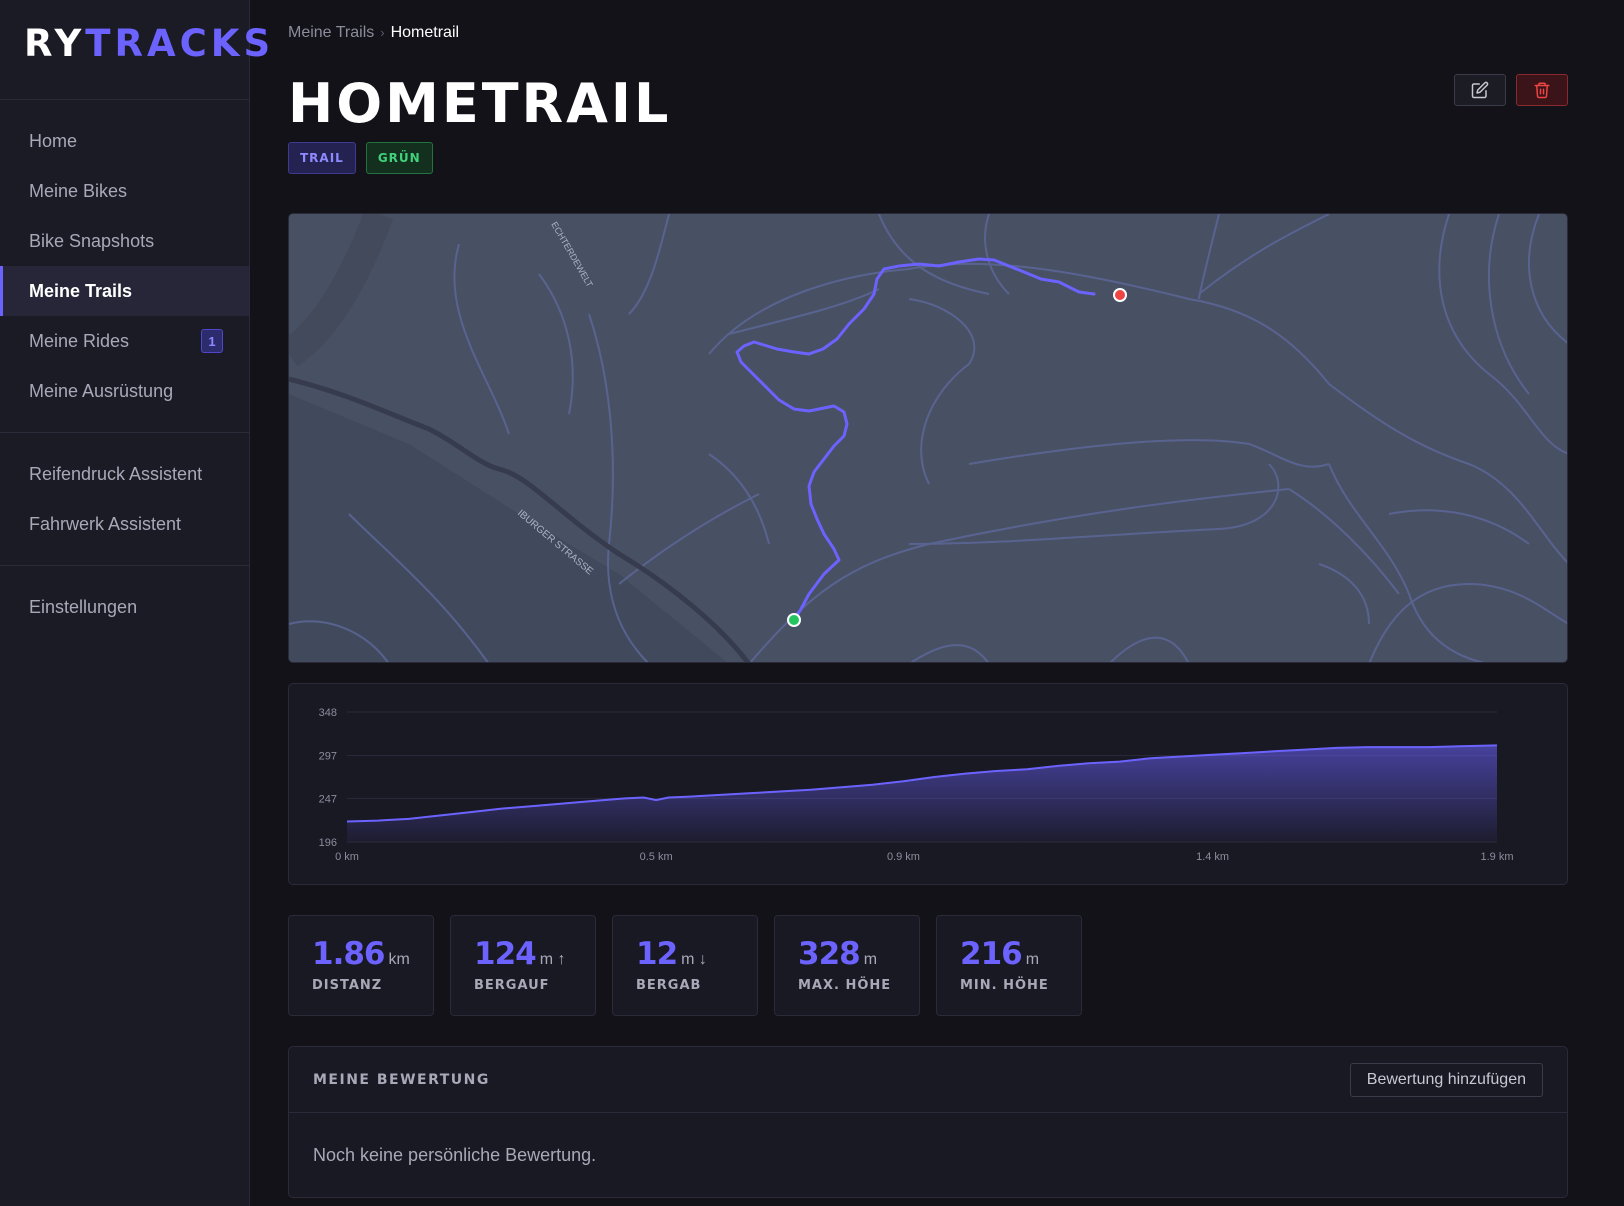 This screenshot has width=1624, height=1206. Describe the element at coordinates (92, 240) in the screenshot. I see `sidebar-item-label: Bike Snapshots` at that location.